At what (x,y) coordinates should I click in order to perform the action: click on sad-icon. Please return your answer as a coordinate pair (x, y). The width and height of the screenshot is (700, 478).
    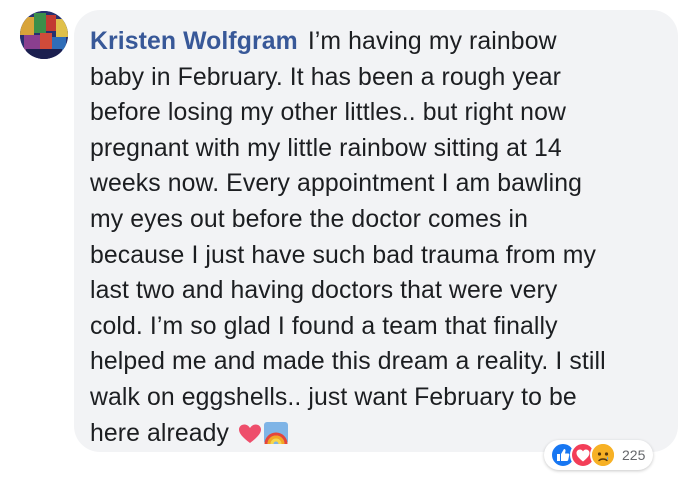
    Looking at the image, I should click on (603, 455).